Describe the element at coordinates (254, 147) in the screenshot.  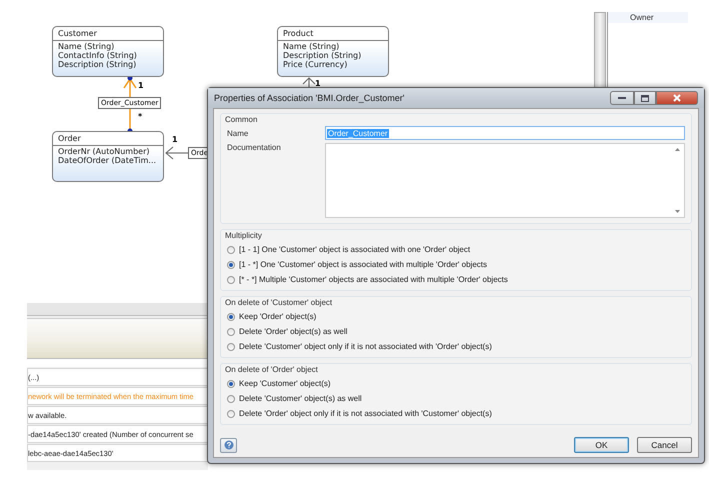
I see `field-label: Documentation` at that location.